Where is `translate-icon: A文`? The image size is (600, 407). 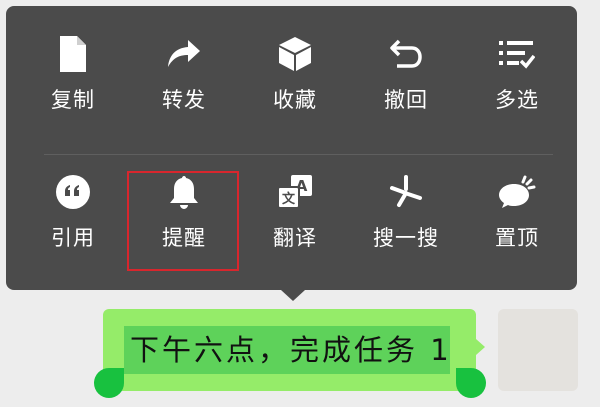 translate-icon: A文 is located at coordinates (295, 192).